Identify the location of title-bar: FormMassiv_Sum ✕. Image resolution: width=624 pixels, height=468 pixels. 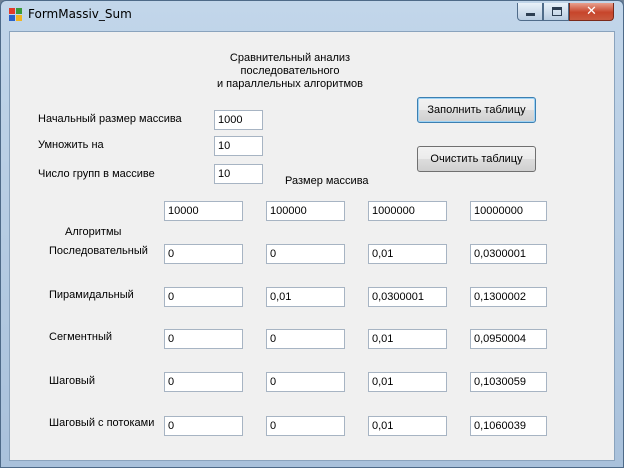
(312, 15).